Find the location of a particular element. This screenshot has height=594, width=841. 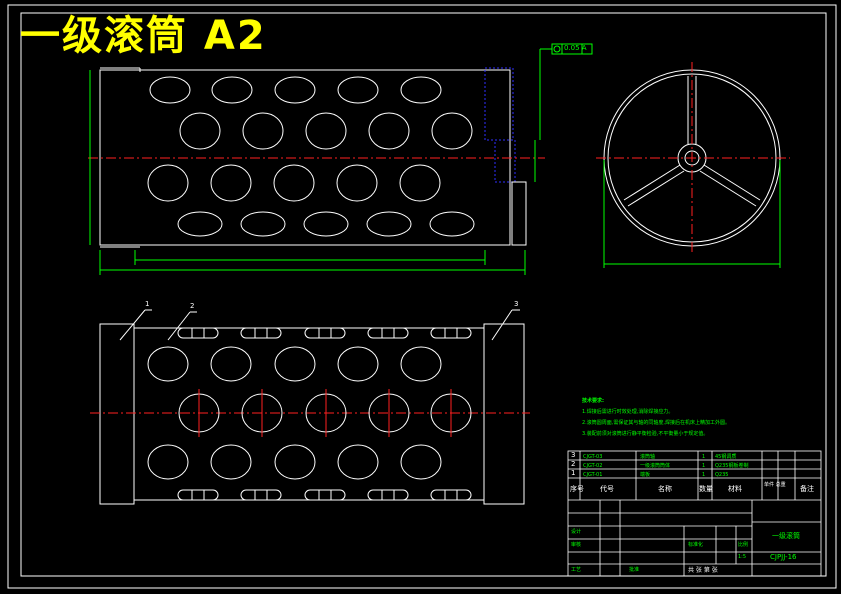

tech-note-2: 2.滚筒圆周面,需保证其与轴的同轴度,焊接后在机床上精加工外圆。 is located at coordinates (656, 423).